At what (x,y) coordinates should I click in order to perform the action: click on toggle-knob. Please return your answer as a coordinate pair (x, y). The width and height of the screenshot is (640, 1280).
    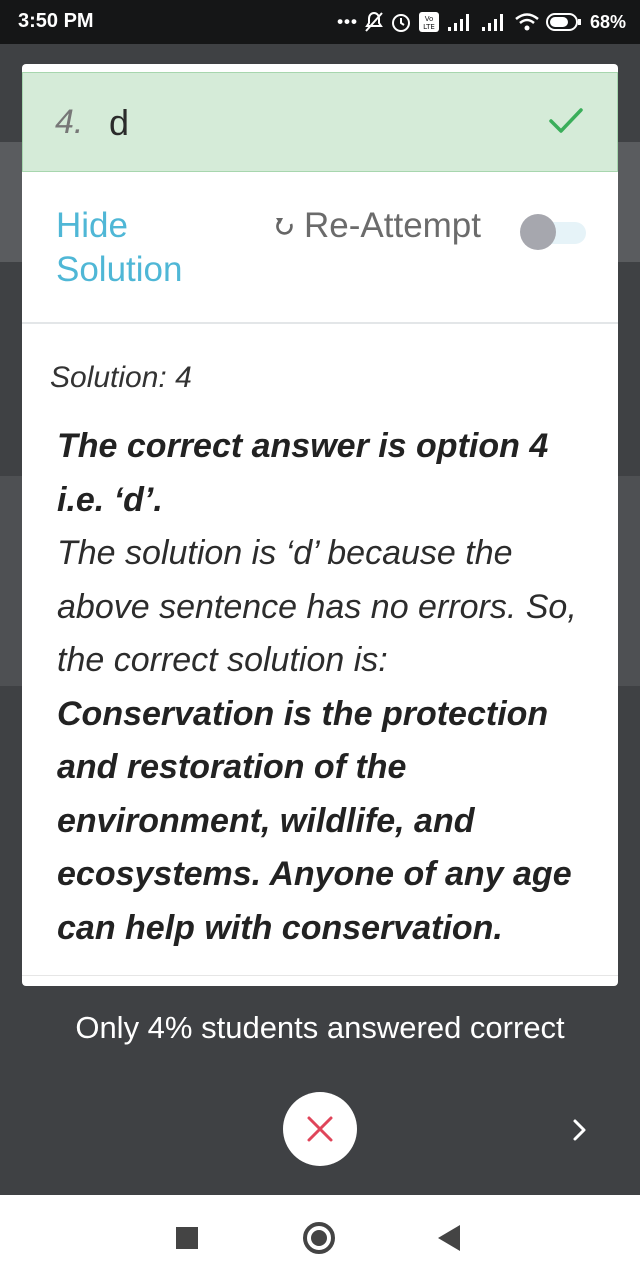
    Looking at the image, I should click on (538, 232).